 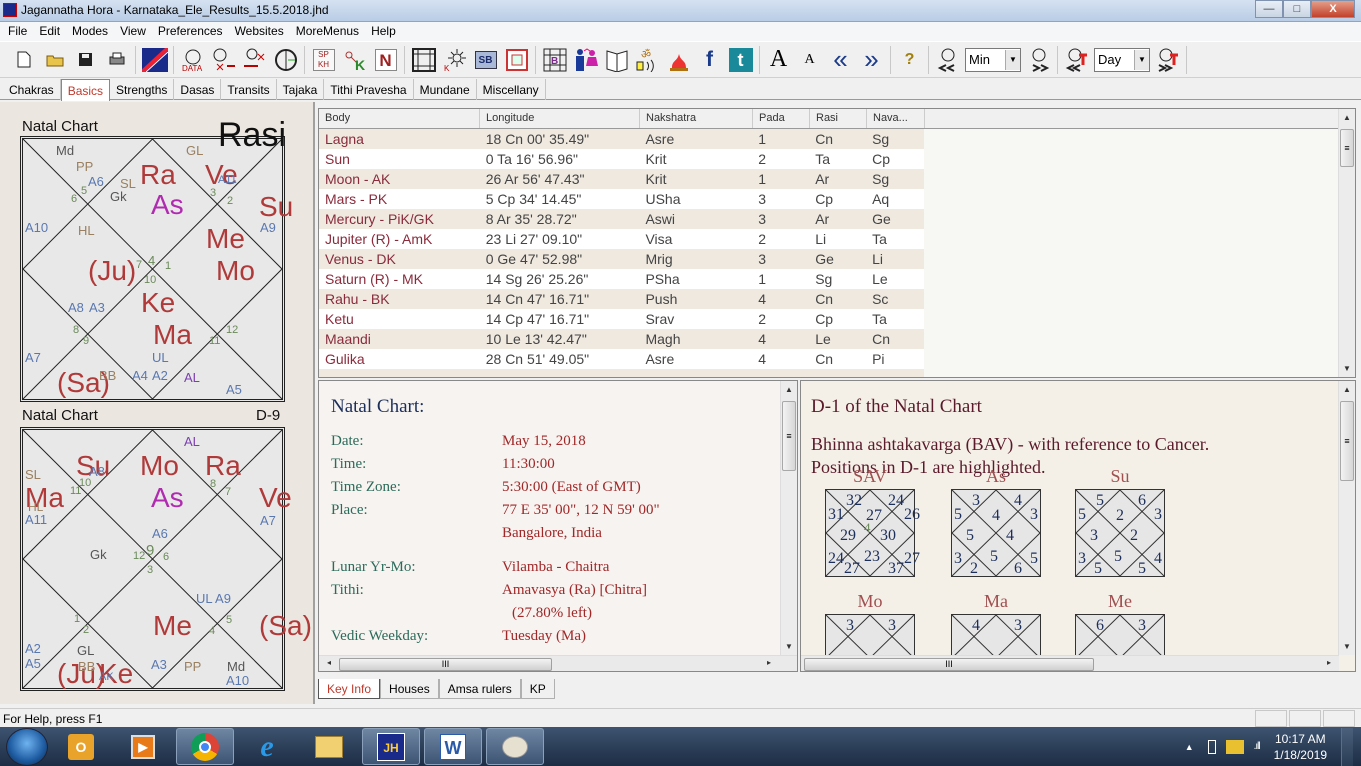 What do you see at coordinates (1346, 518) in the screenshot?
I see `bav-vertical-scrollbar: ▲ ≡ ▼` at bounding box center [1346, 518].